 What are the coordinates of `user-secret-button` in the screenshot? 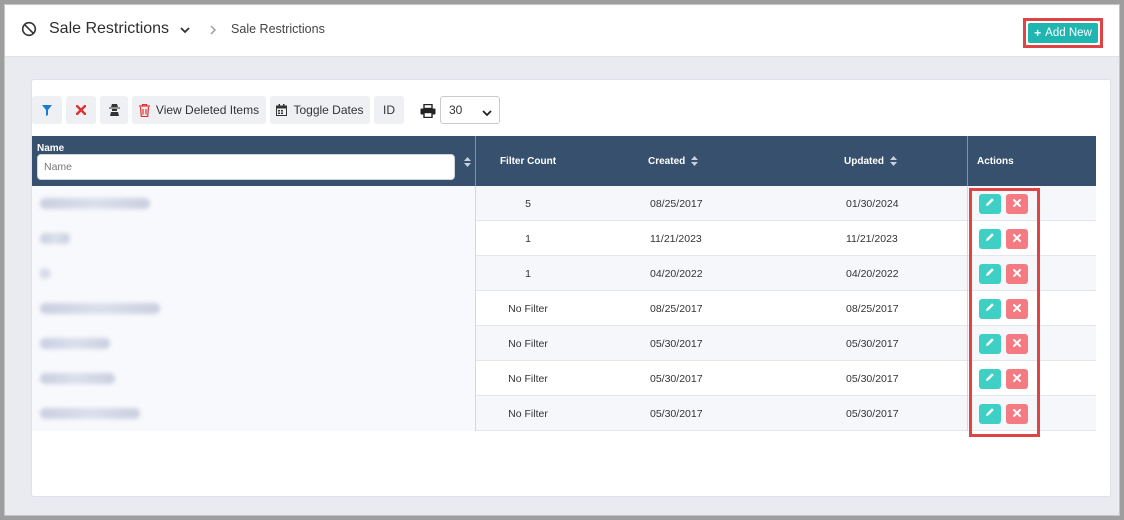 It's located at (114, 110).